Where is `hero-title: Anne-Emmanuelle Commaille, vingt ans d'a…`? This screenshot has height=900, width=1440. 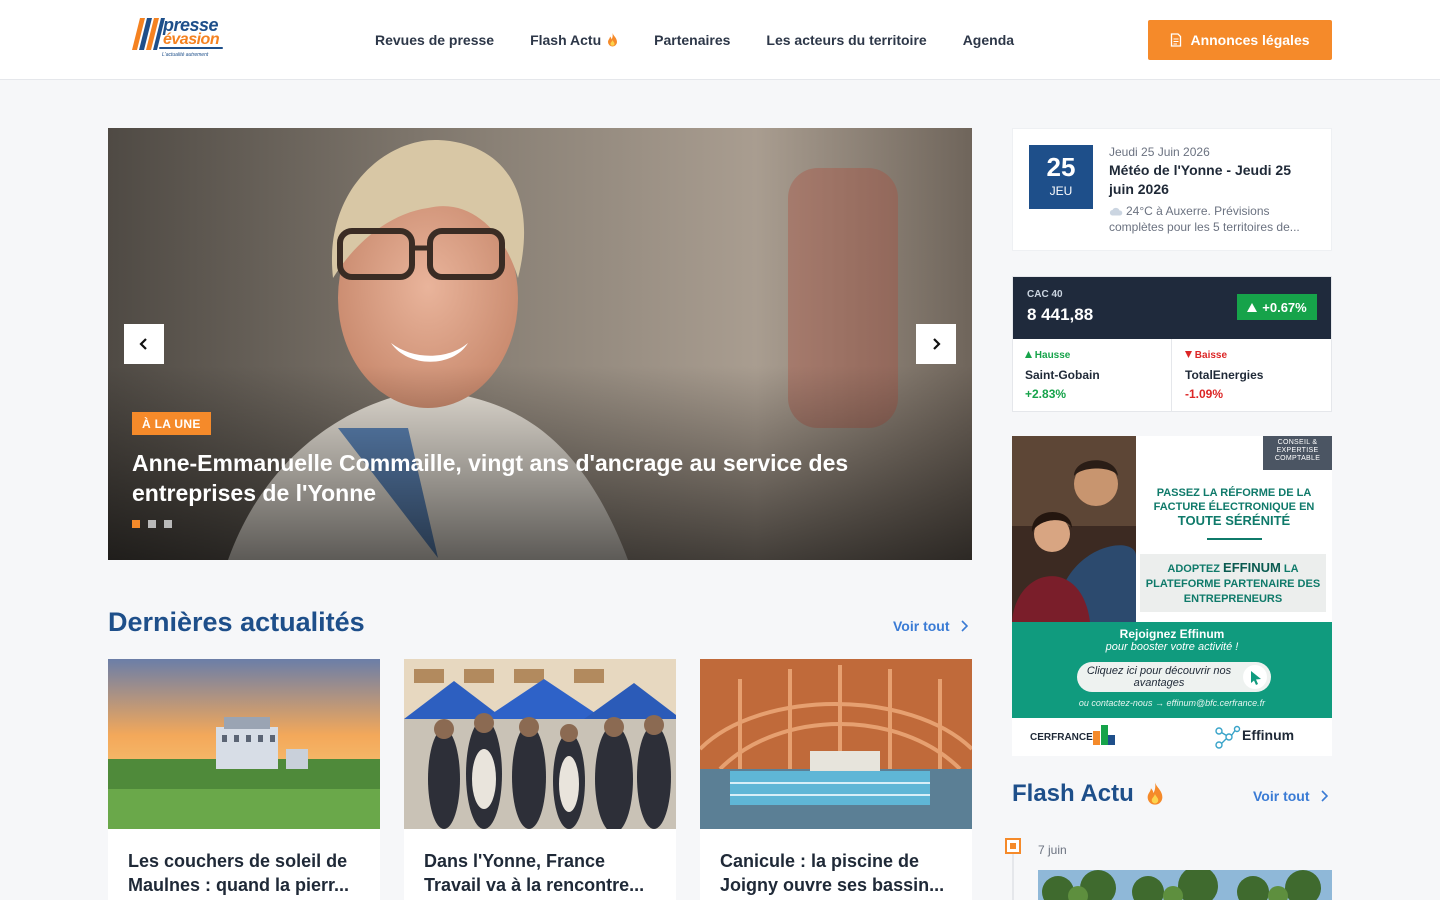
hero-title: Anne-Emmanuelle Commaille, vingt ans d'a… is located at coordinates (532, 478).